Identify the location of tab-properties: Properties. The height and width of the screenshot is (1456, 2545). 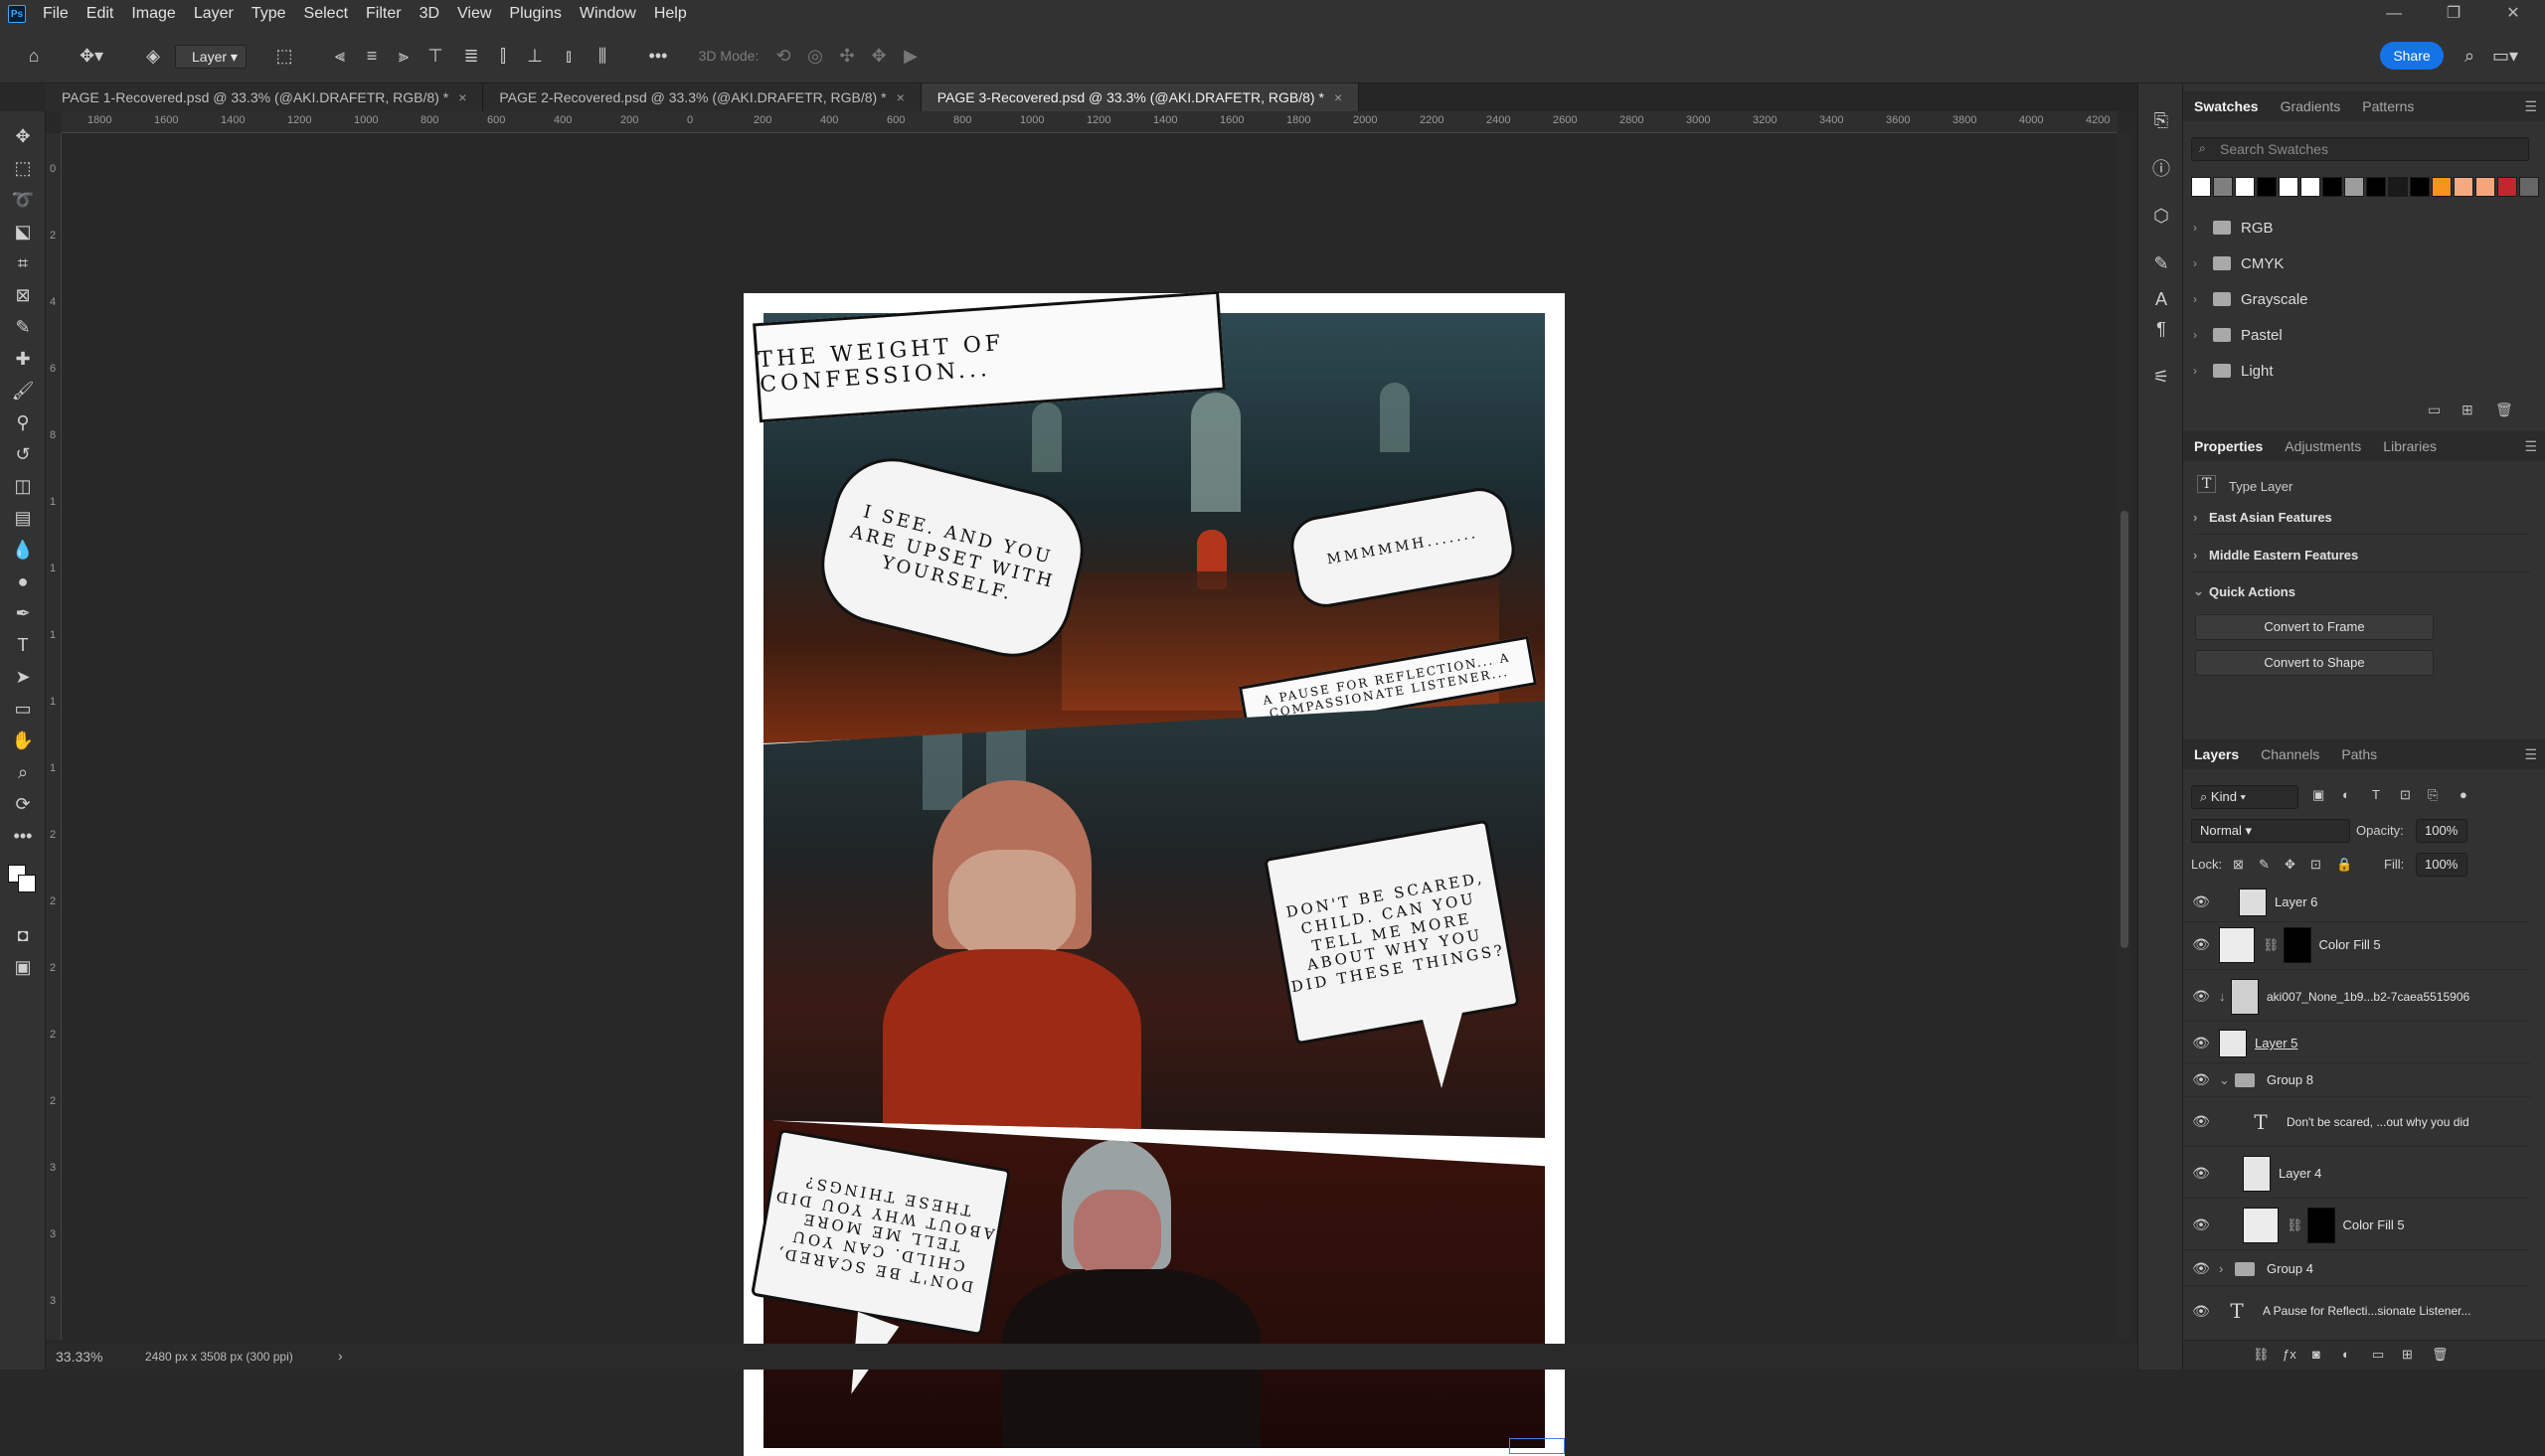
(2228, 446).